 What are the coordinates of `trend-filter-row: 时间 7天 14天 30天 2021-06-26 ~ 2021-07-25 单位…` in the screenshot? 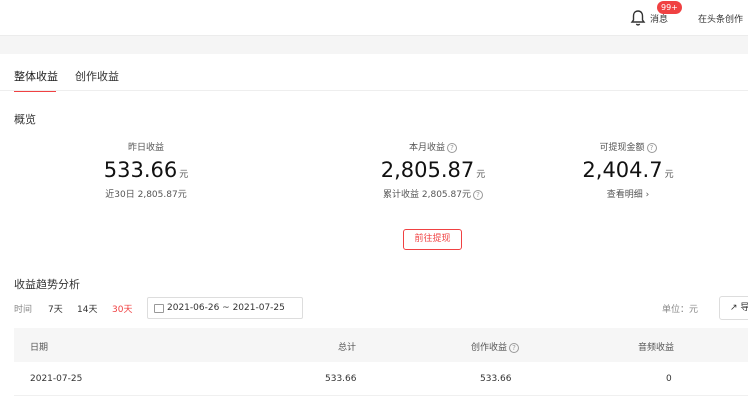 It's located at (381, 308).